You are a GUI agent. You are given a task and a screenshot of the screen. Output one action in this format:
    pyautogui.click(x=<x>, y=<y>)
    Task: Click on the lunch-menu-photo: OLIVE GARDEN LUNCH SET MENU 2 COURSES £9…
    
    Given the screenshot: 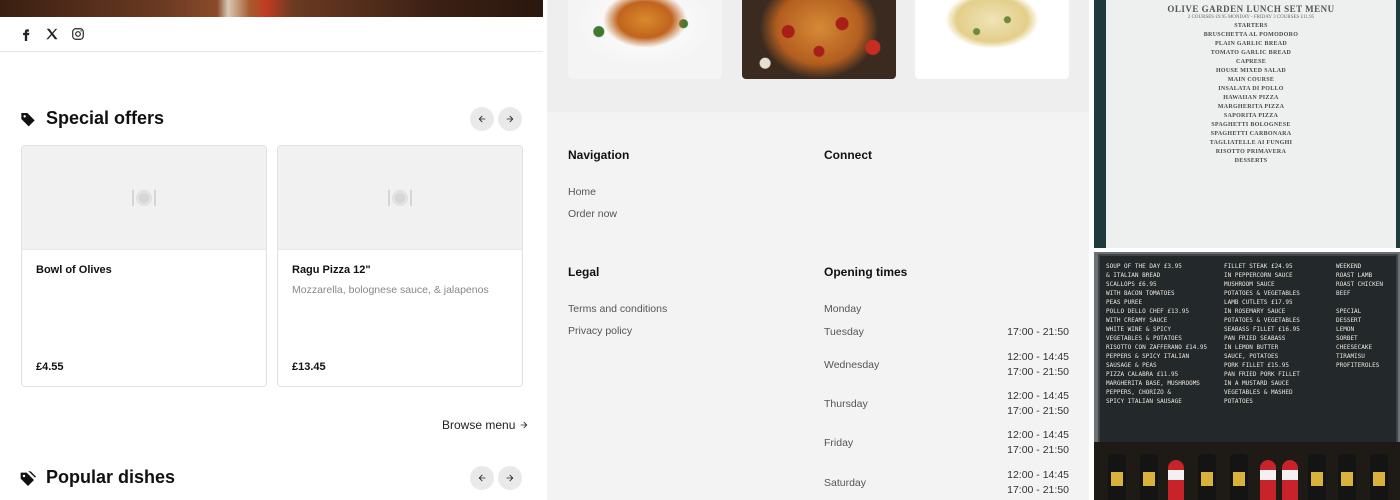 What is the action you would take?
    pyautogui.click(x=1247, y=124)
    